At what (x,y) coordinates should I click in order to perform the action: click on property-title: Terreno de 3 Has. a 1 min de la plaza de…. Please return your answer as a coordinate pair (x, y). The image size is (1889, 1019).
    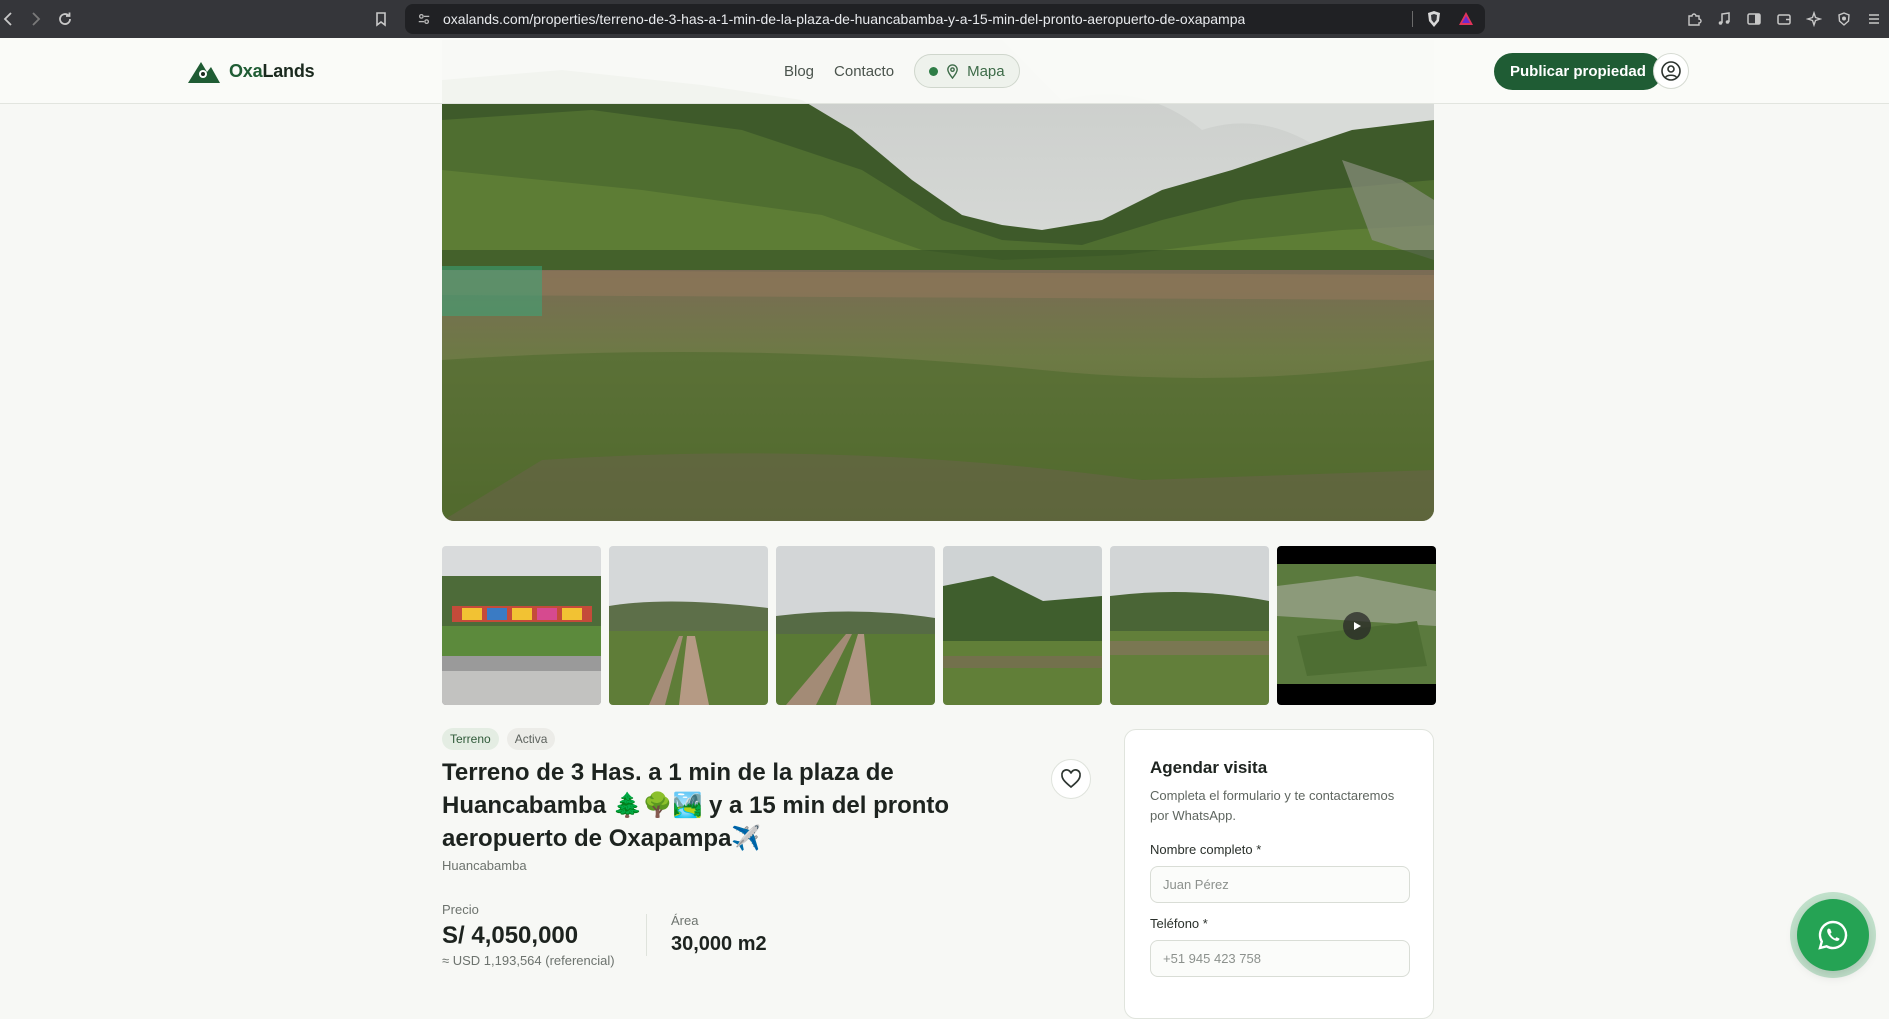
    Looking at the image, I should click on (696, 805).